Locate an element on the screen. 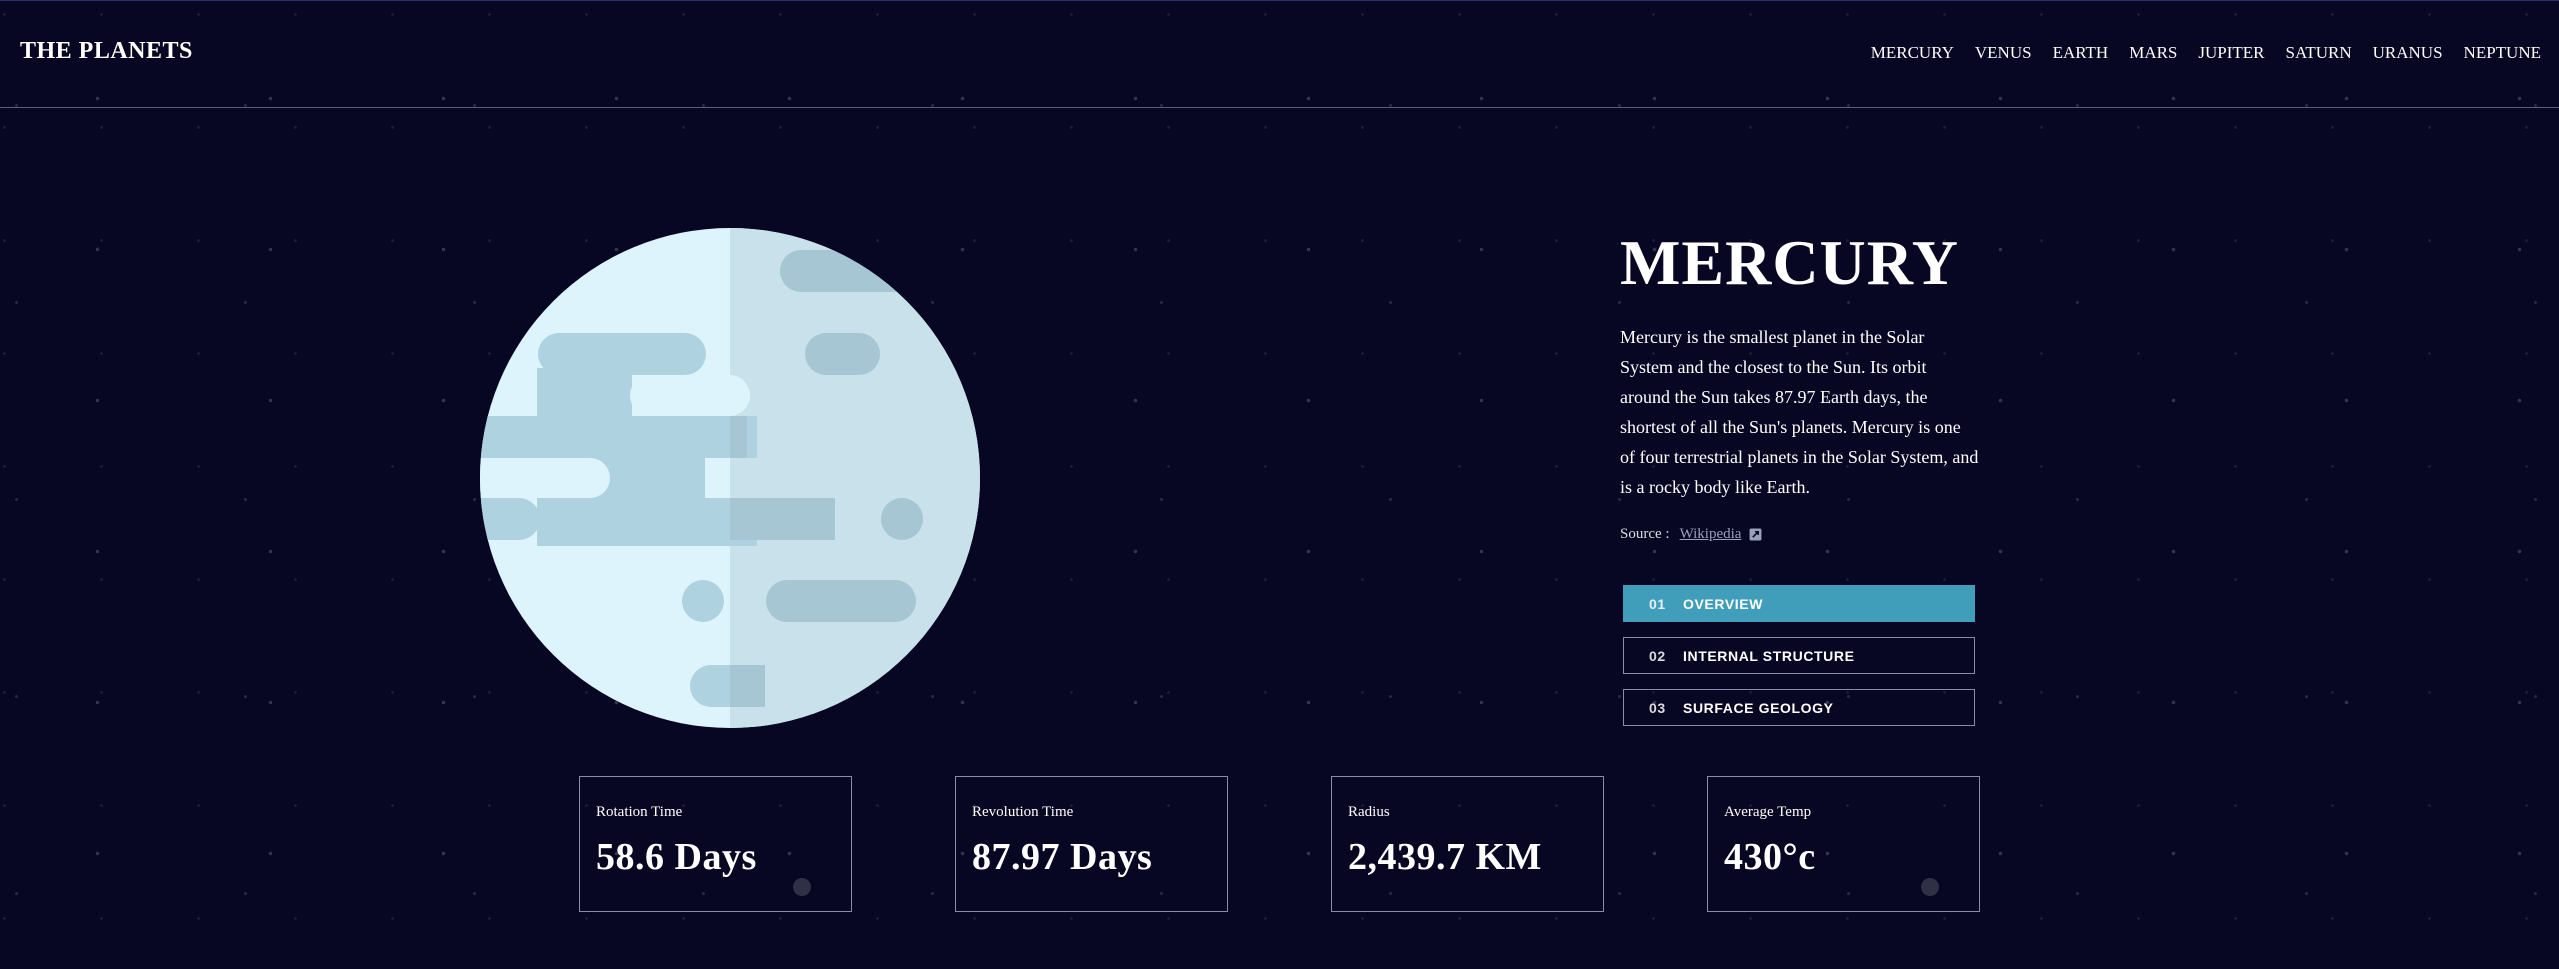 This screenshot has height=969, width=2559. tab-label: INTERNAL STRUCTURE is located at coordinates (1769, 655).